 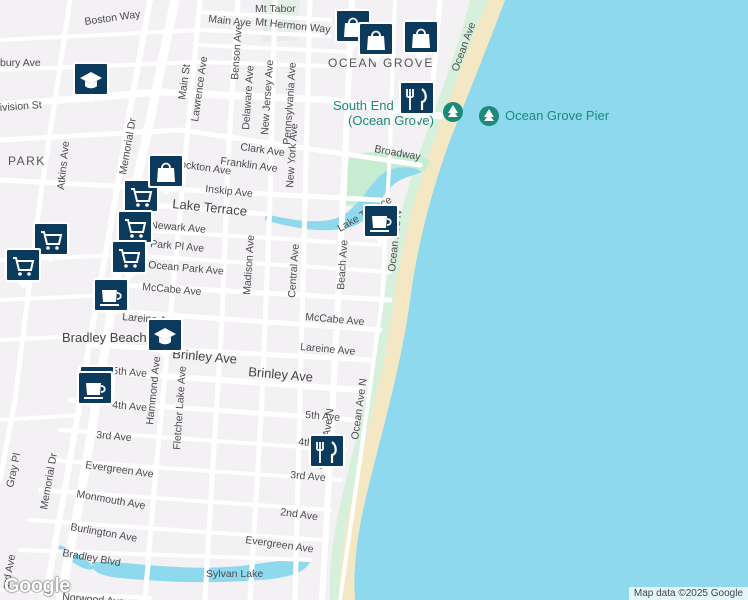 What do you see at coordinates (363, 105) in the screenshot?
I see `poi-label-south-end: South End` at bounding box center [363, 105].